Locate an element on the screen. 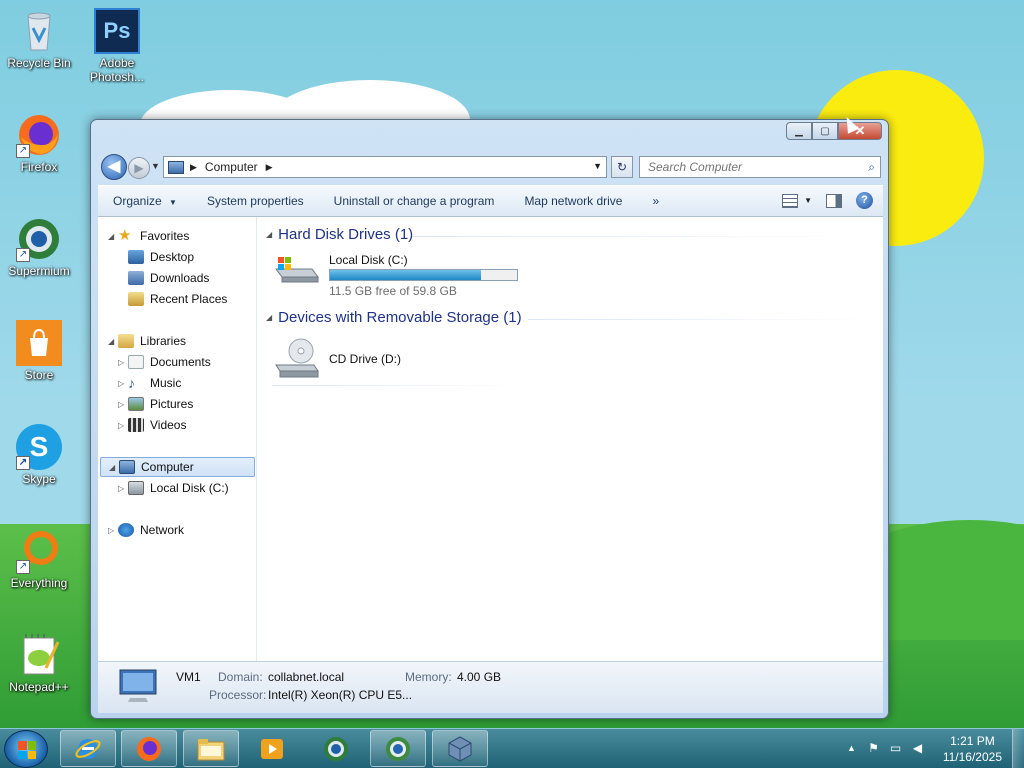  view-controls: ▼ ? is located at coordinates (827, 200).